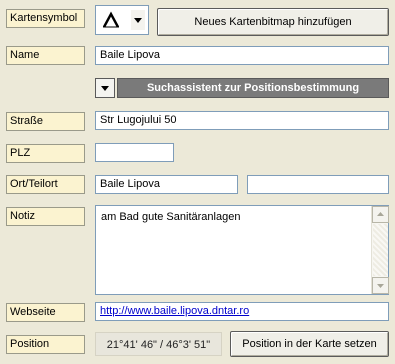  What do you see at coordinates (171, 217) in the screenshot?
I see `note-text: am Bad gute Sanitäranlagen` at bounding box center [171, 217].